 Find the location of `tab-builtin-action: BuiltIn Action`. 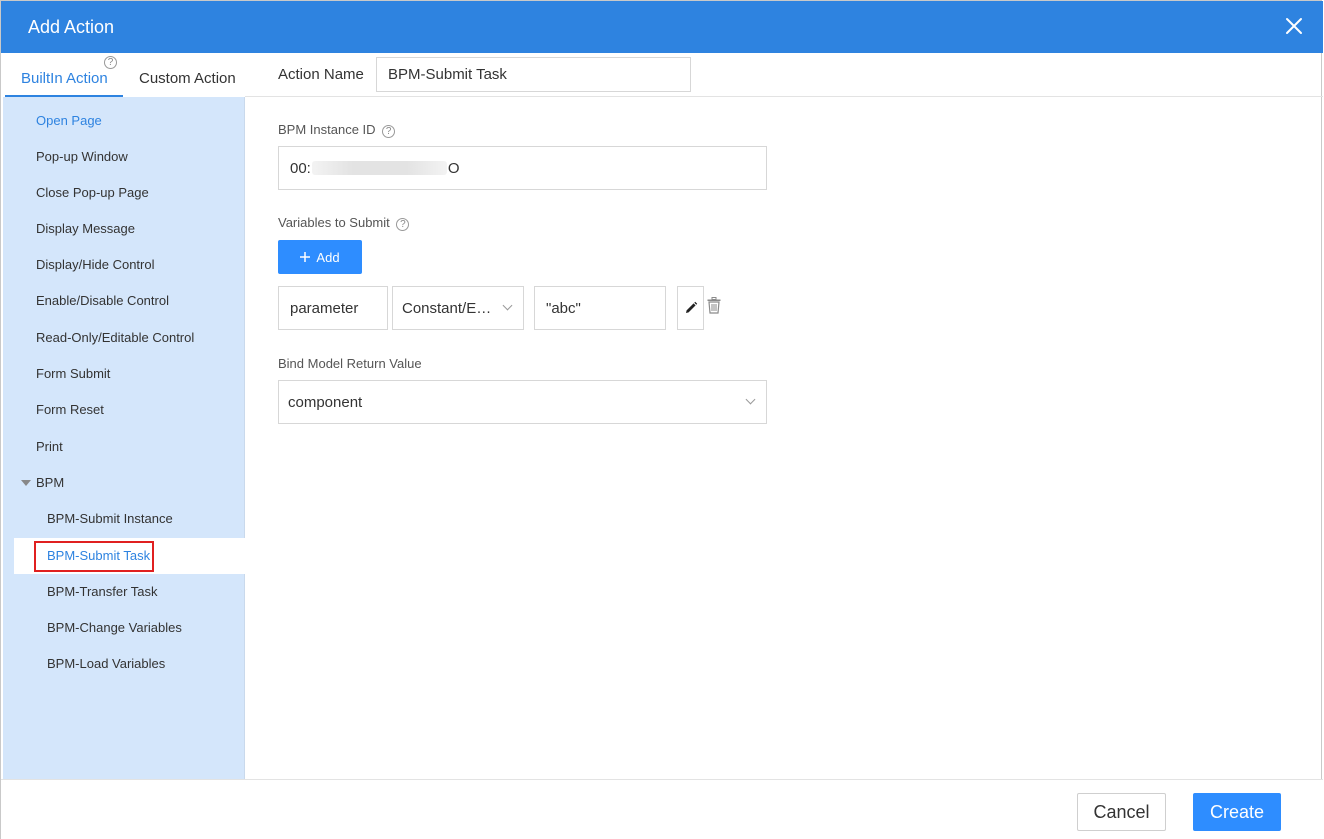

tab-builtin-action: BuiltIn Action is located at coordinates (64, 78).